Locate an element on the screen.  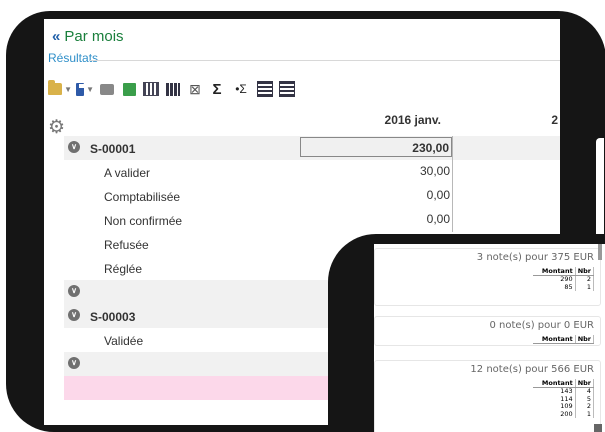
sum-icon: Σ is located at coordinates (217, 89).